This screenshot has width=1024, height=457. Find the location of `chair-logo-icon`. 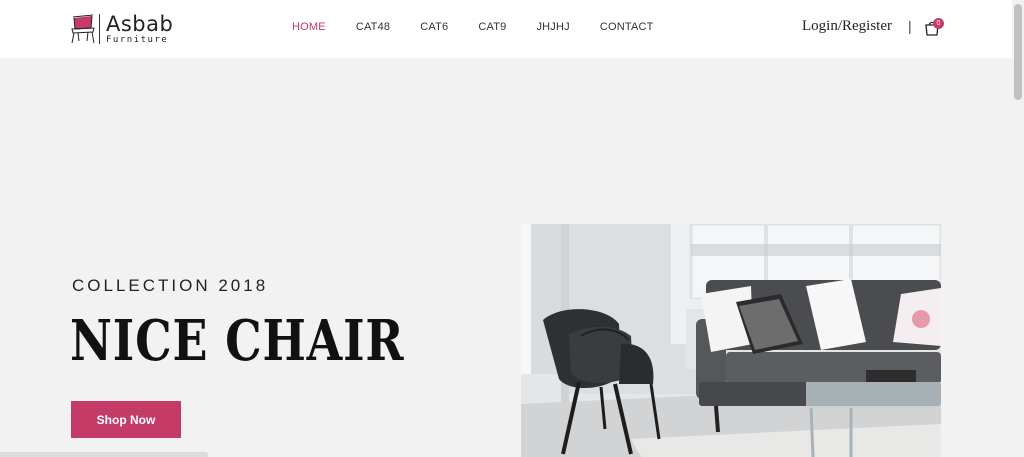

chair-logo-icon is located at coordinates (83, 29).